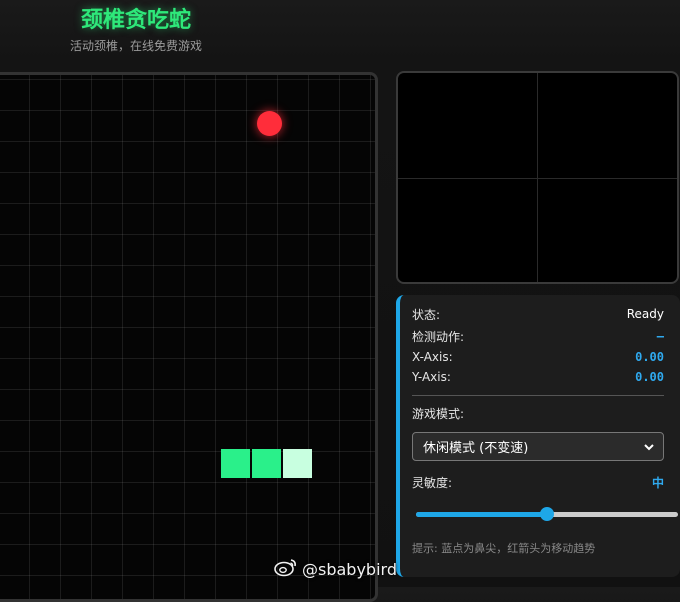 The width and height of the screenshot is (680, 602). What do you see at coordinates (349, 569) in the screenshot?
I see `watermark-text: @sbabybird` at bounding box center [349, 569].